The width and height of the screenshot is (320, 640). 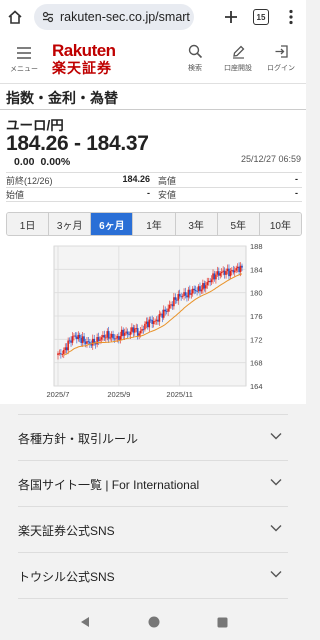 I want to click on search-button: 検索, so click(x=195, y=58).